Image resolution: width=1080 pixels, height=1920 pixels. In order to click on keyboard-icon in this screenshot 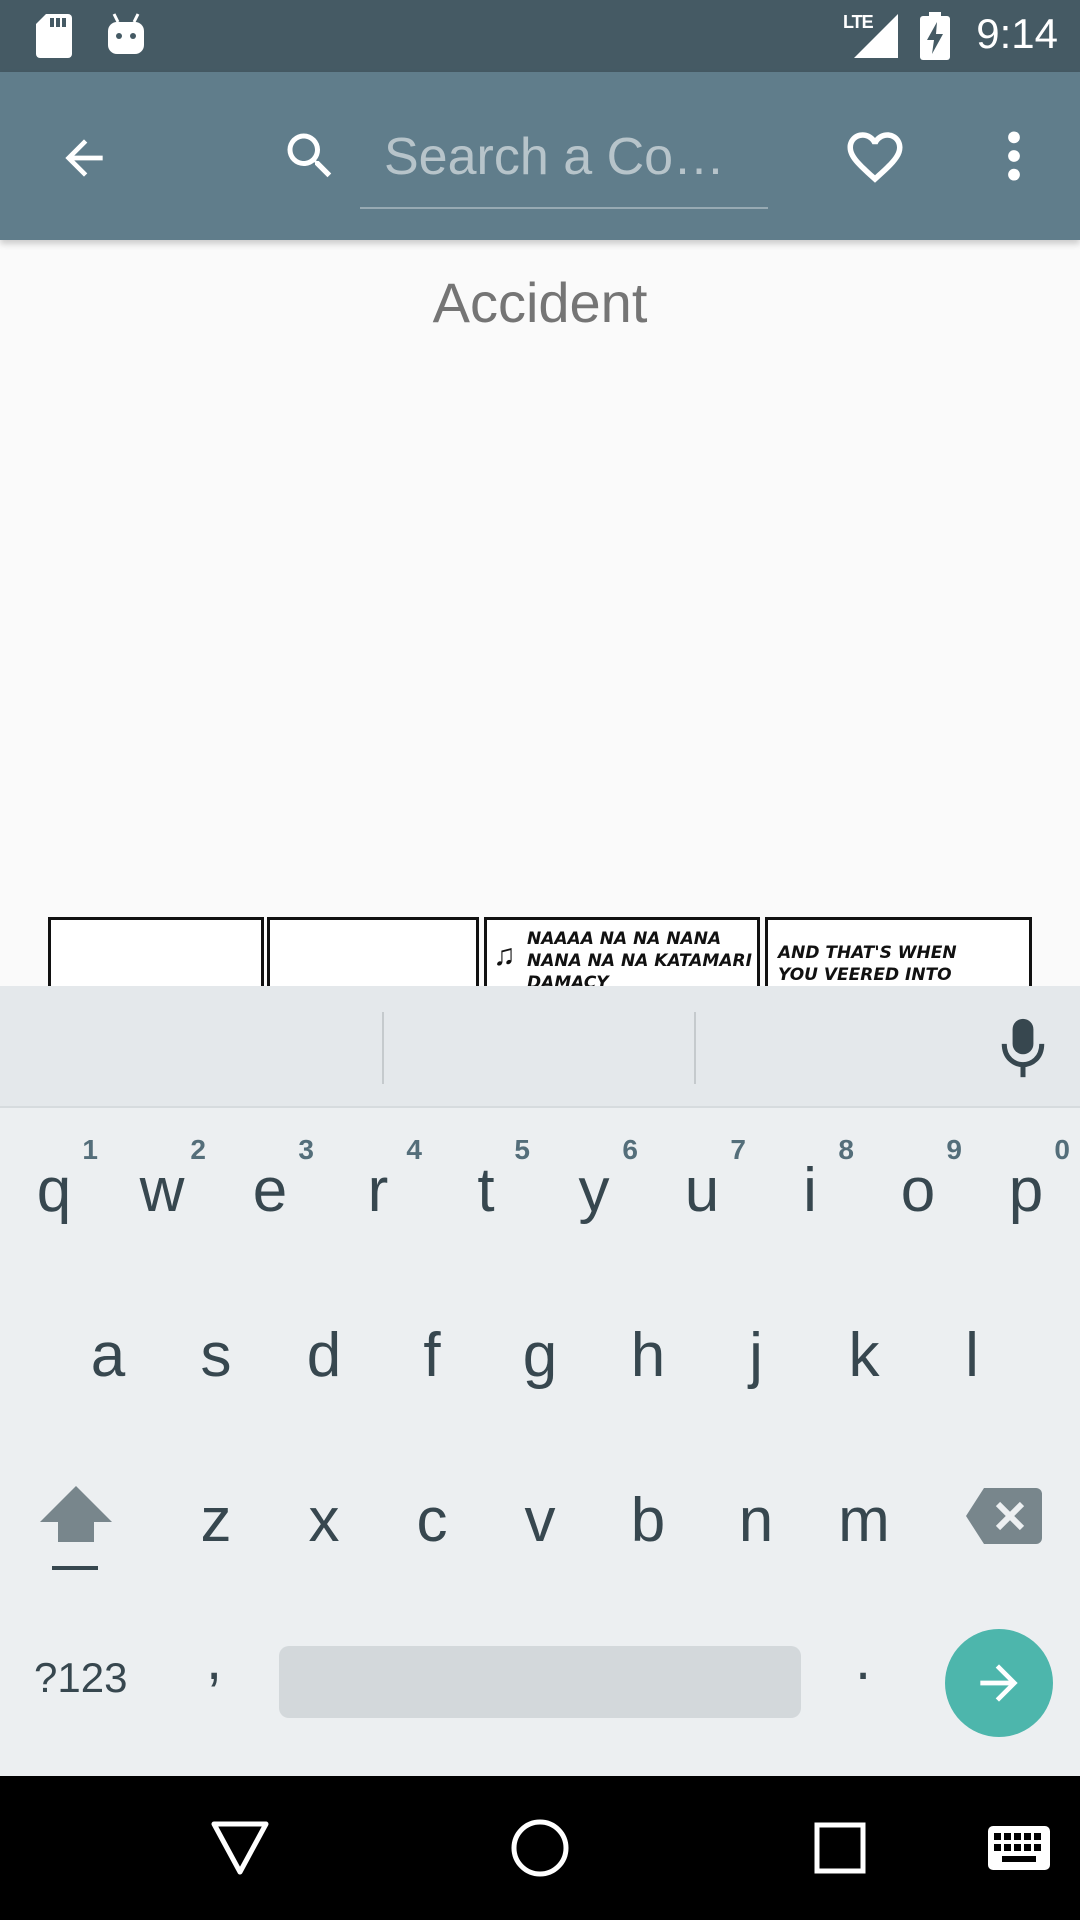, I will do `click(1019, 1848)`.